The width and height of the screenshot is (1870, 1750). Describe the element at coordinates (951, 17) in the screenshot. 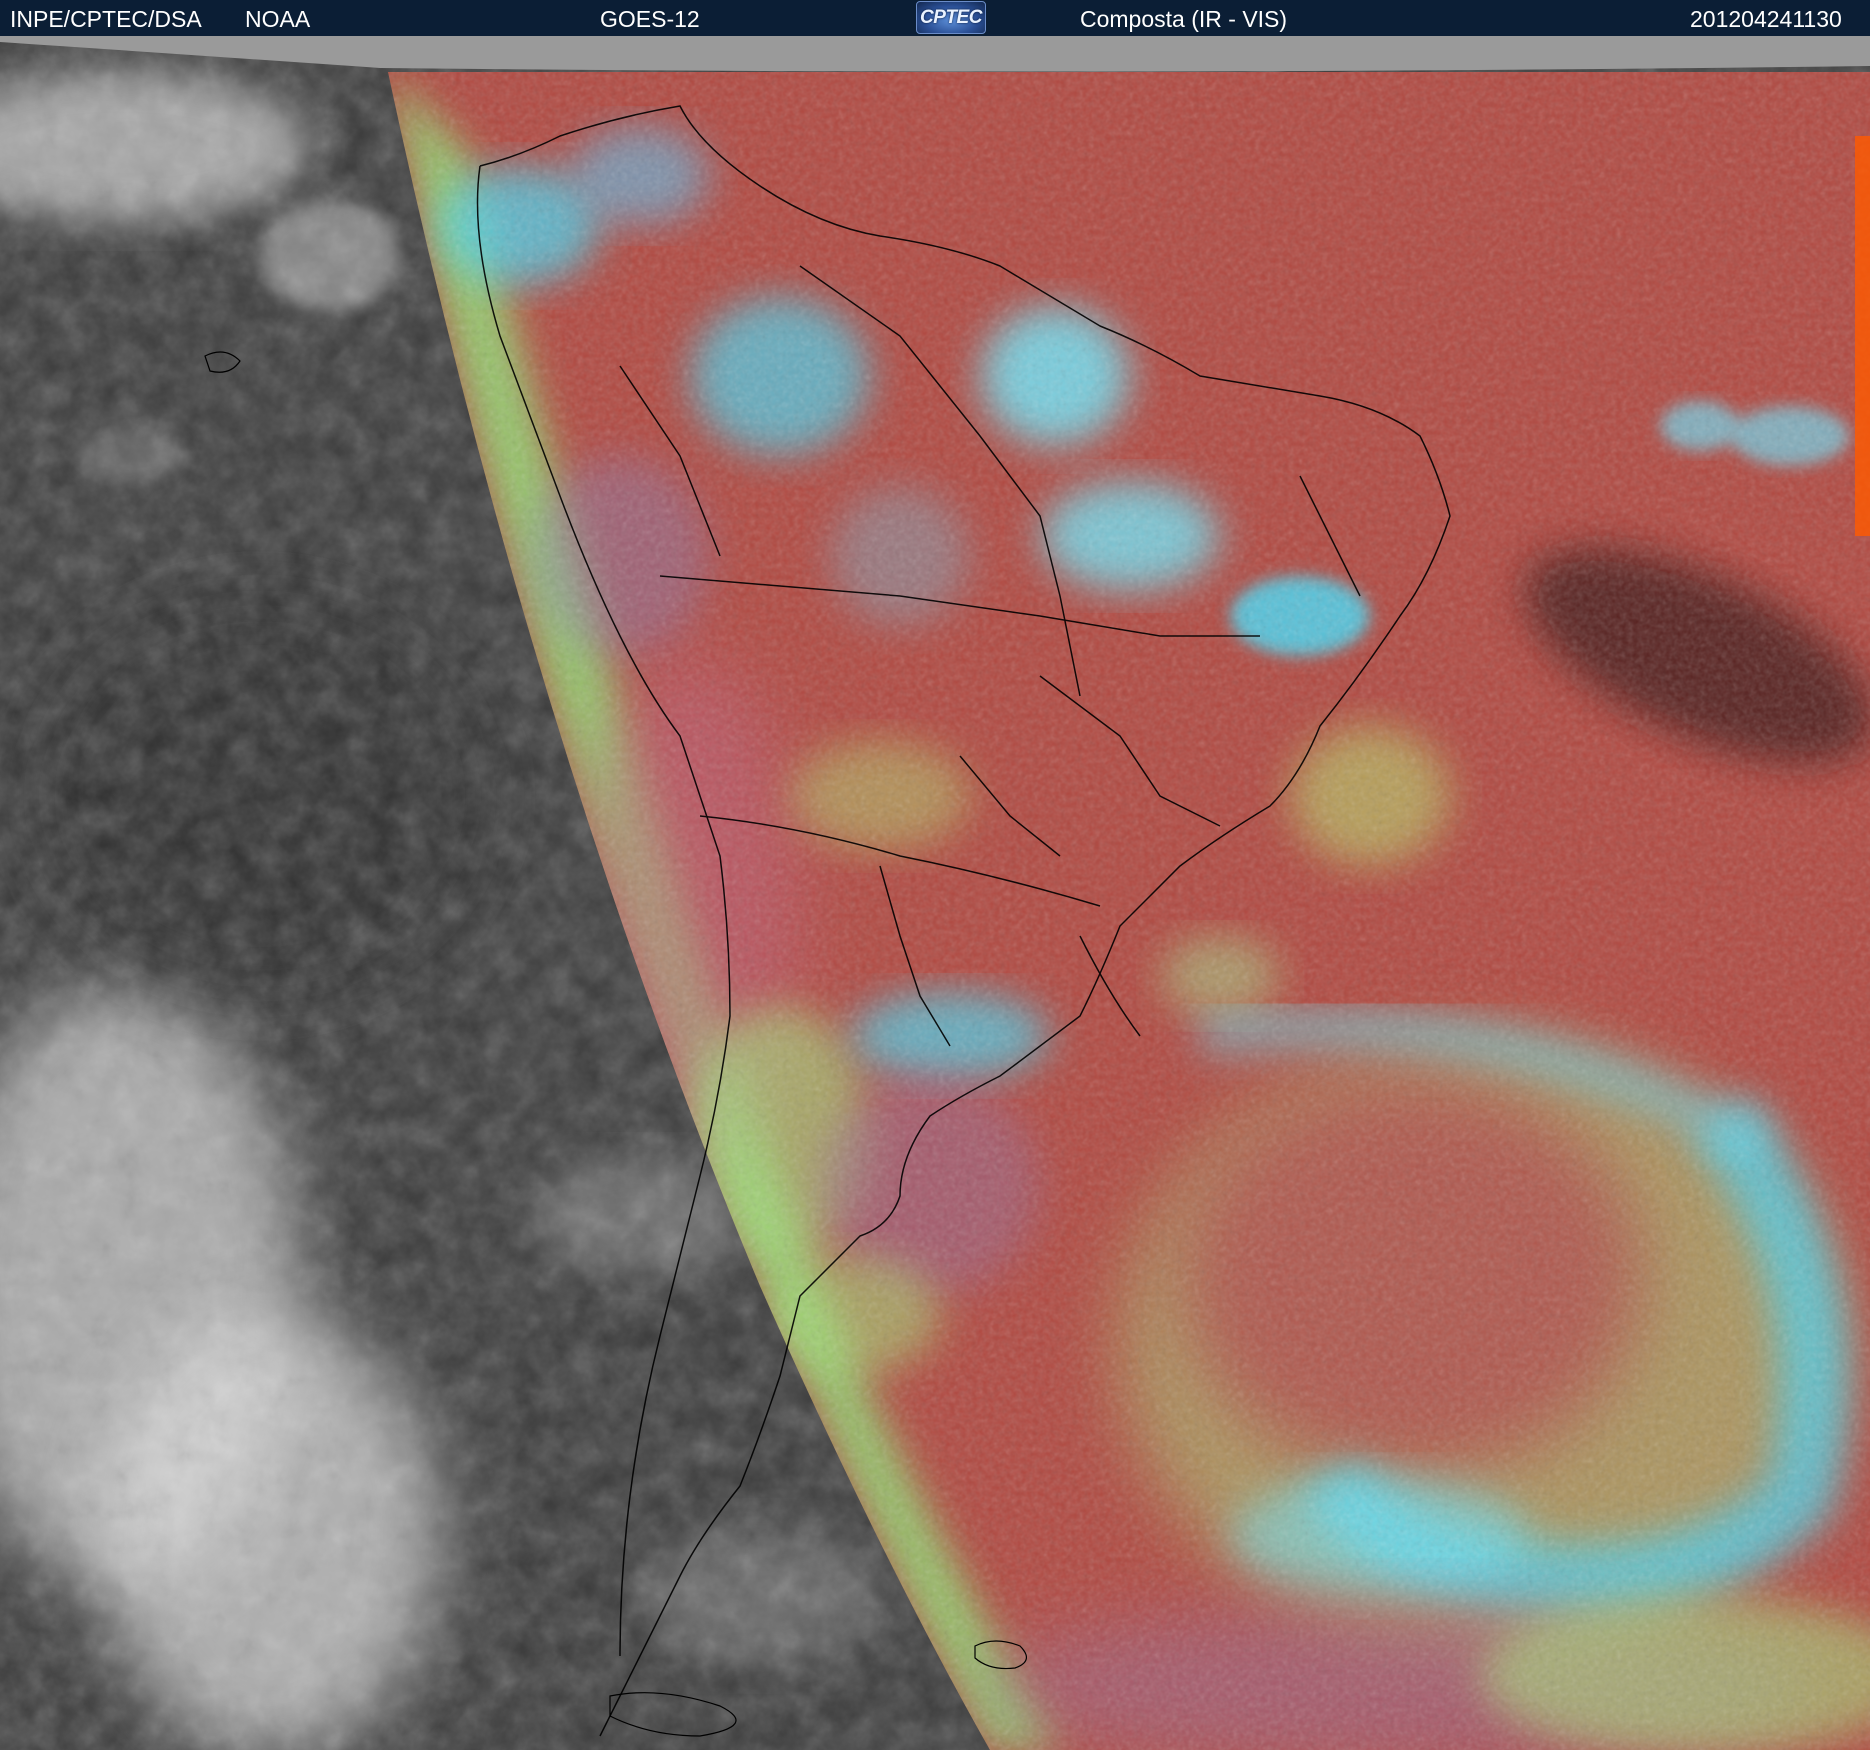

I see `cptec-logo-icon: CPTEC` at that location.